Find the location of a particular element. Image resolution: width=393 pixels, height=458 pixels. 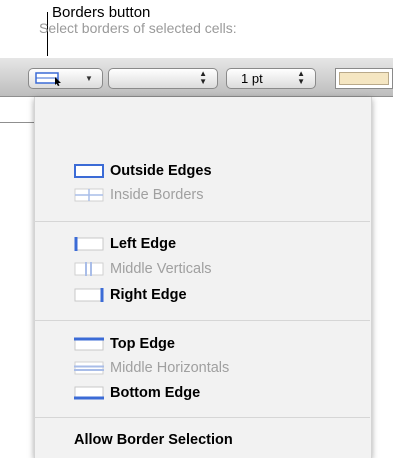

menu-item-outside-edges: Outside Edges is located at coordinates (209, 171).